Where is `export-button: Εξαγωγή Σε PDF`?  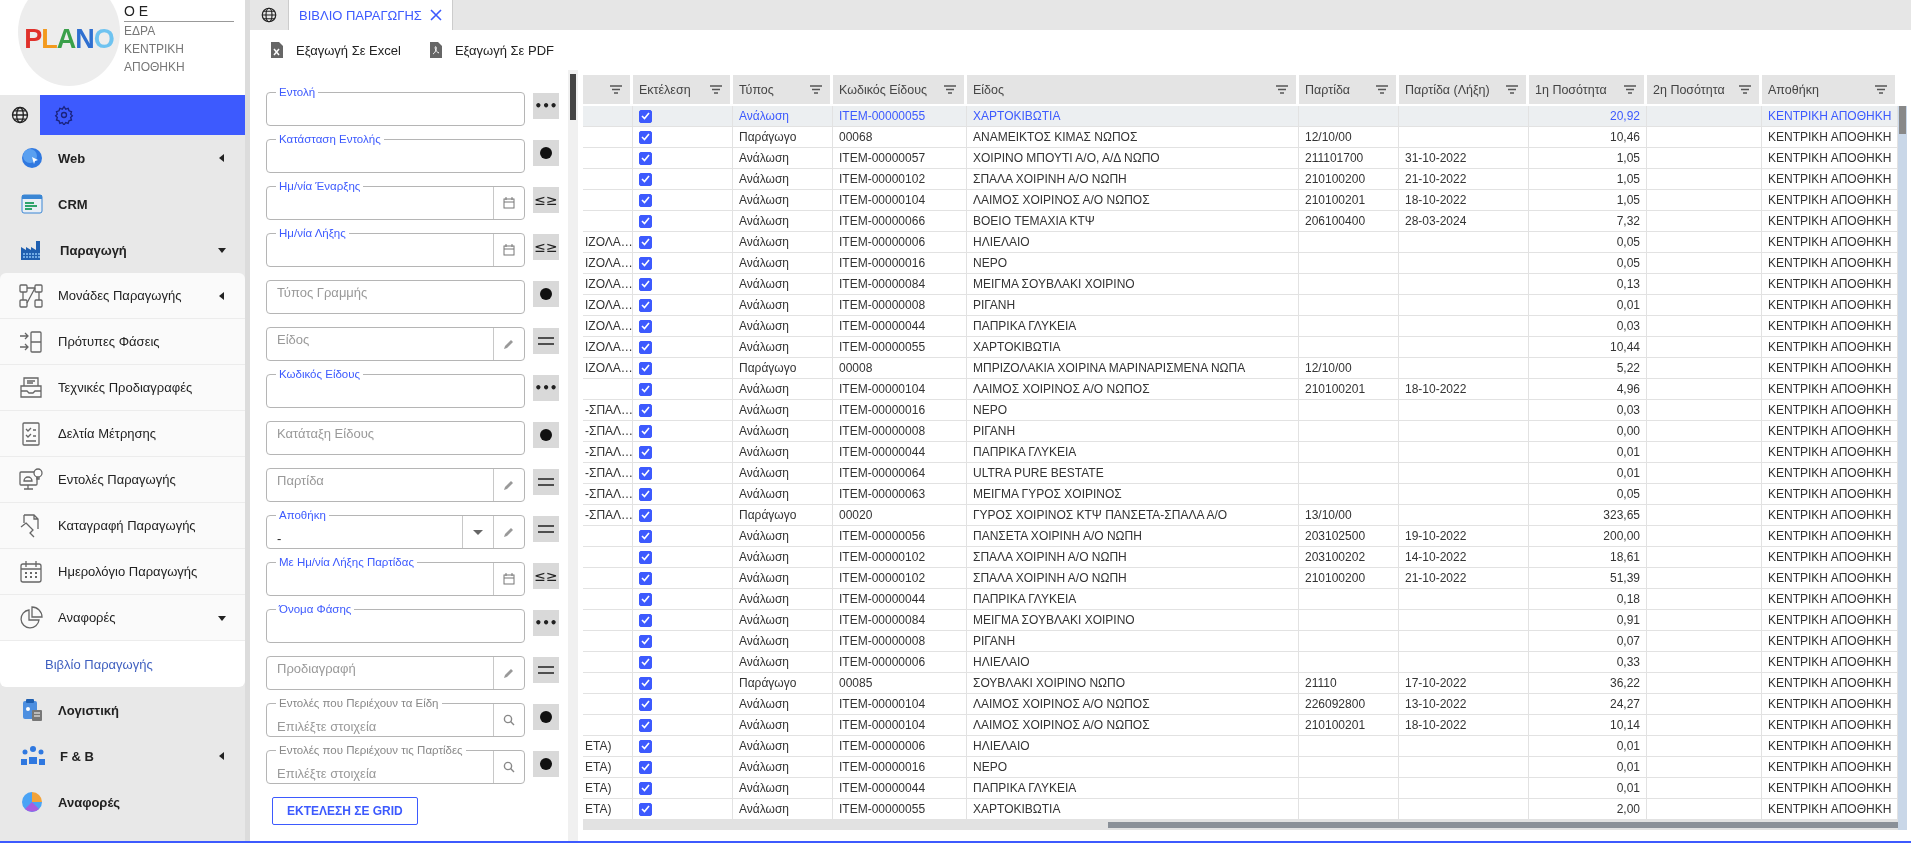
export-button: Εξαγωγή Σε PDF is located at coordinates (491, 50).